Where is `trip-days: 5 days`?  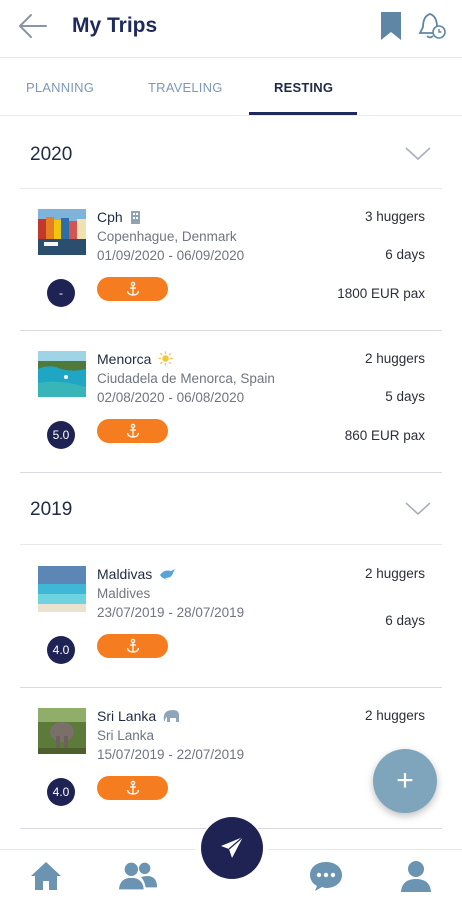 trip-days: 5 days is located at coordinates (405, 396).